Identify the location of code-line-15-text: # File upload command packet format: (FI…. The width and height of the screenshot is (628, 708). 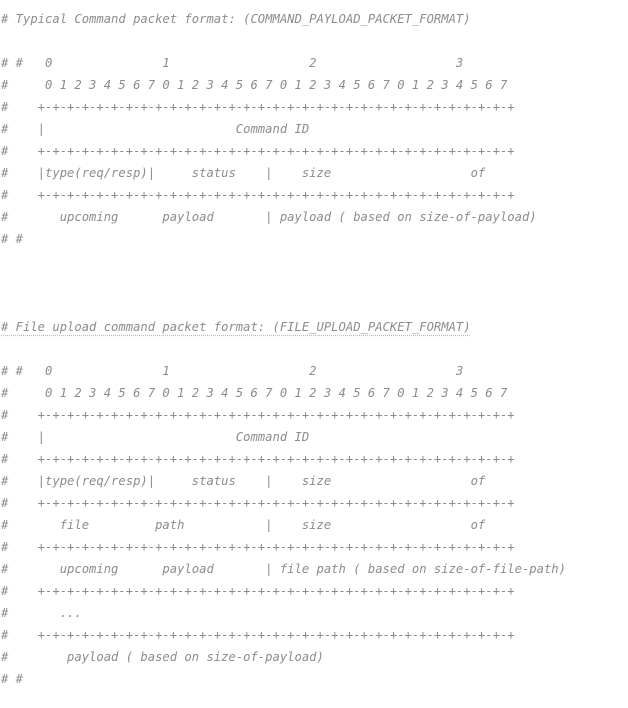
(236, 327).